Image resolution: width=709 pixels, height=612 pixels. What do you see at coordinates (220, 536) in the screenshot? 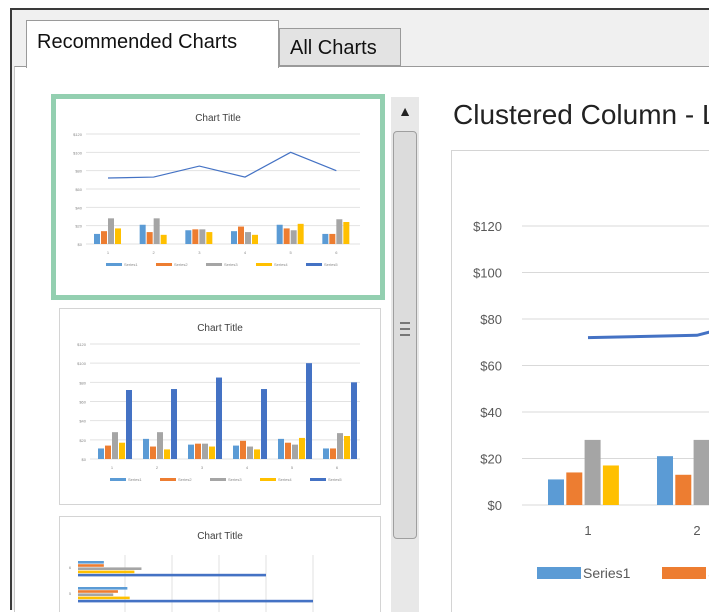
I see `thumbnail-title: Chart Title` at bounding box center [220, 536].